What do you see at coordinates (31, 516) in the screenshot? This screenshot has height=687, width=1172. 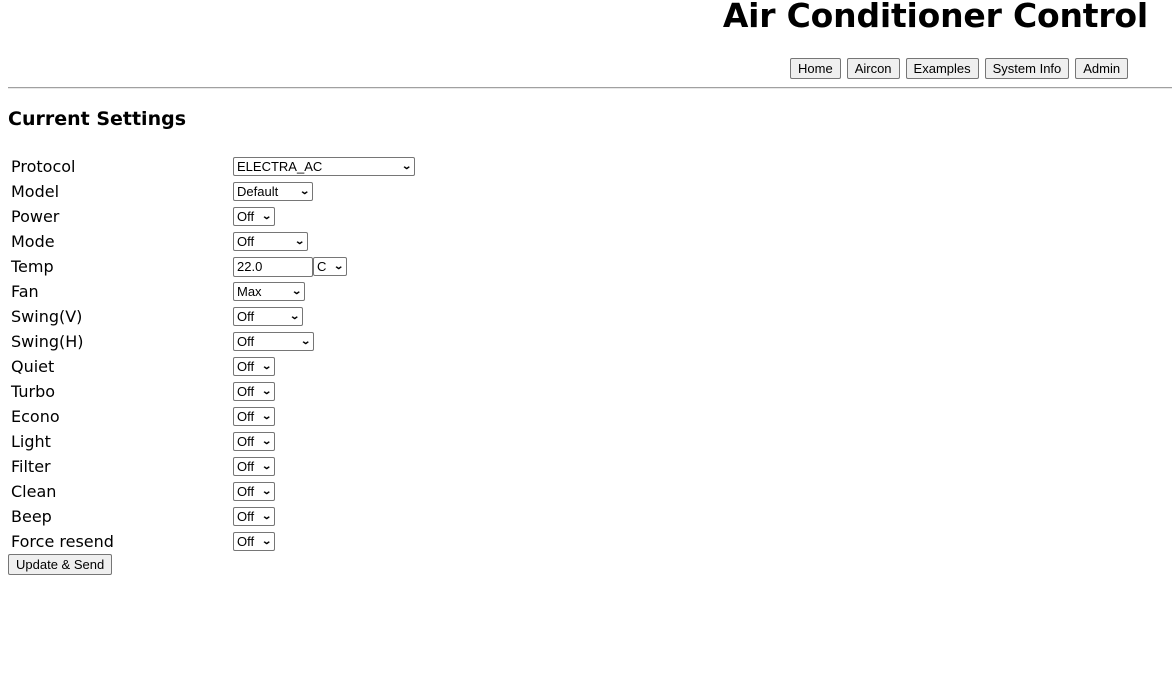 I see `beep-label: Beep` at bounding box center [31, 516].